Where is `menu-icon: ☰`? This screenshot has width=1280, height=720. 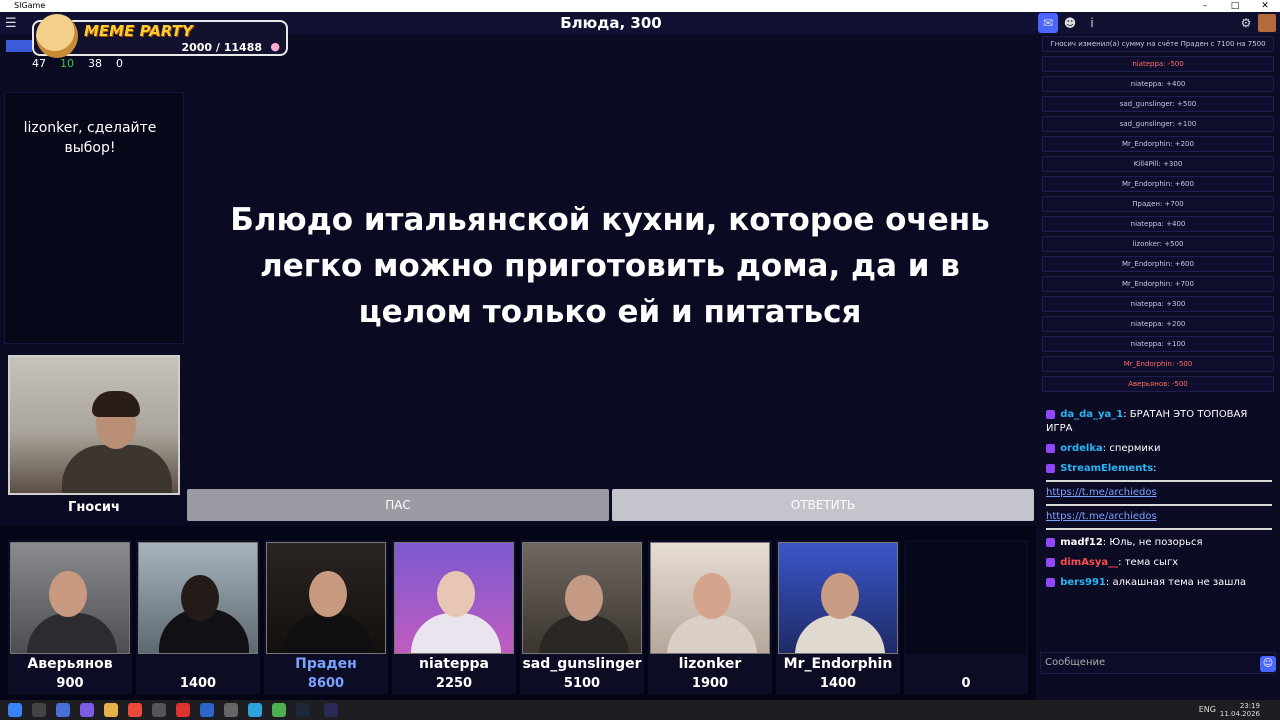
menu-icon: ☰ is located at coordinates (11, 23).